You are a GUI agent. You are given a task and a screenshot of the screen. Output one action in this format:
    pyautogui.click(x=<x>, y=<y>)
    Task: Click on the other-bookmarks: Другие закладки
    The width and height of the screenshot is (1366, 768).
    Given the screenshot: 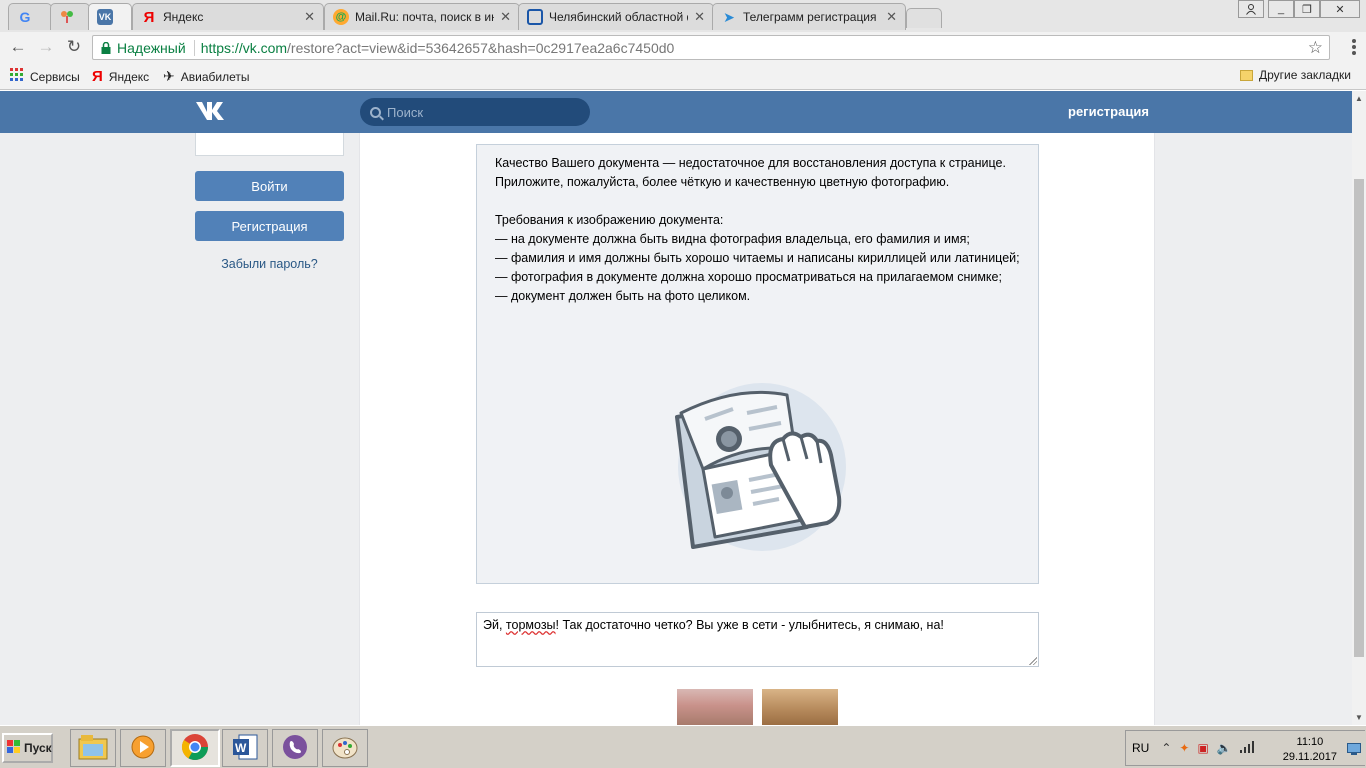 What is the action you would take?
    pyautogui.click(x=1295, y=75)
    